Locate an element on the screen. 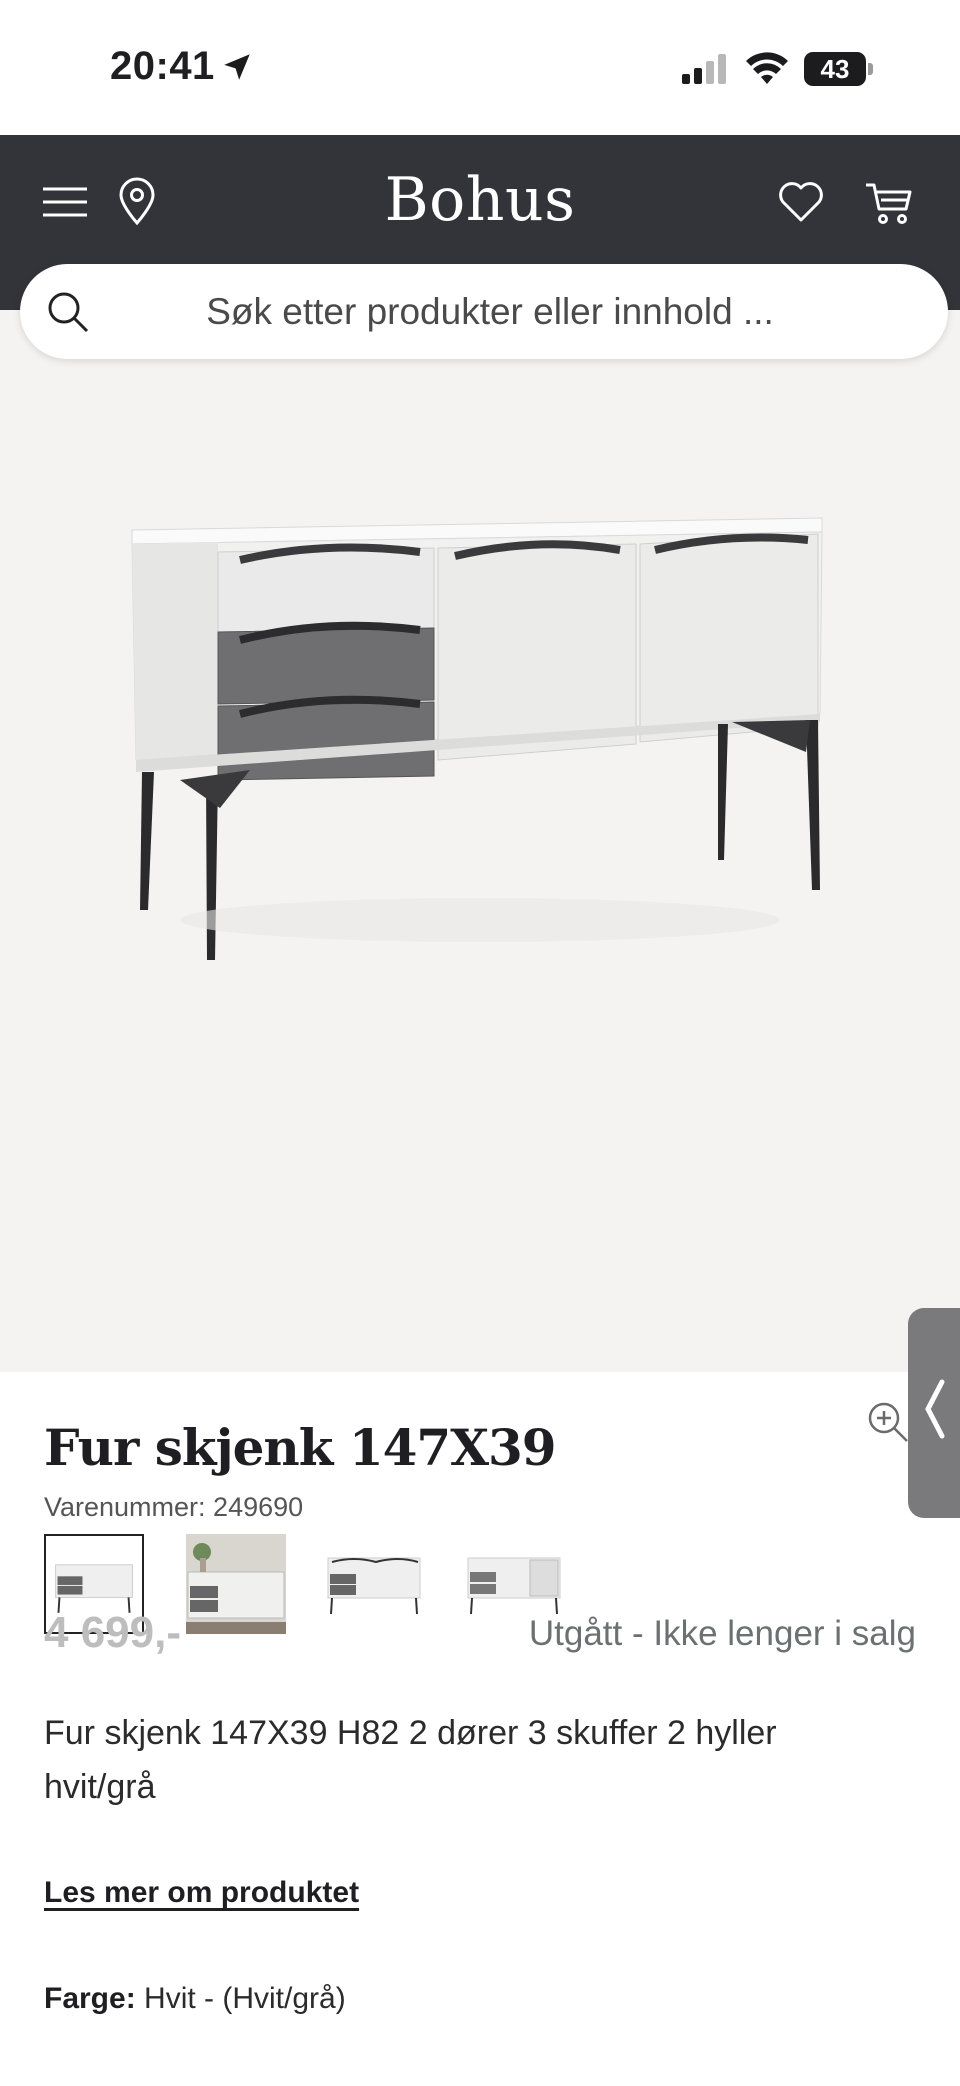 The image size is (960, 2086). heart-icon is located at coordinates (801, 202).